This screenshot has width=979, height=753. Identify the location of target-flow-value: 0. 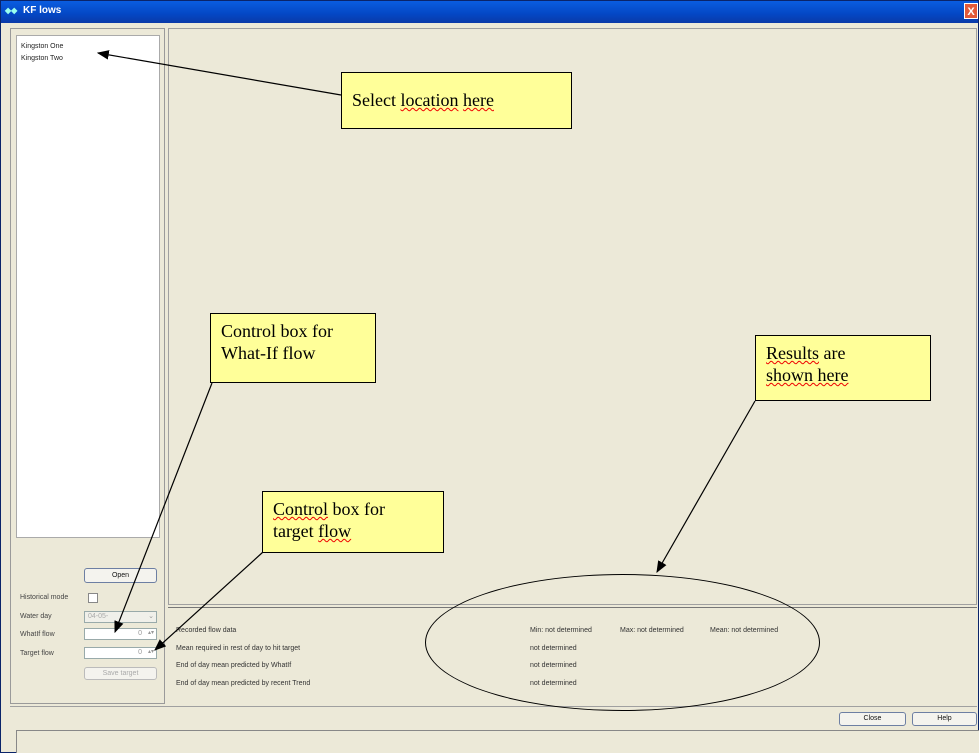
(140, 652).